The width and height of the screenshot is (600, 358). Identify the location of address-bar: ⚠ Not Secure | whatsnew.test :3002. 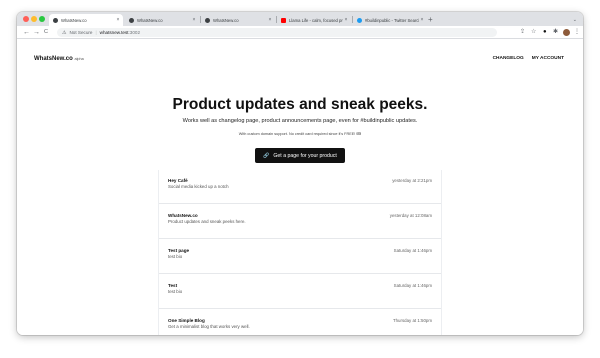
(277, 32).